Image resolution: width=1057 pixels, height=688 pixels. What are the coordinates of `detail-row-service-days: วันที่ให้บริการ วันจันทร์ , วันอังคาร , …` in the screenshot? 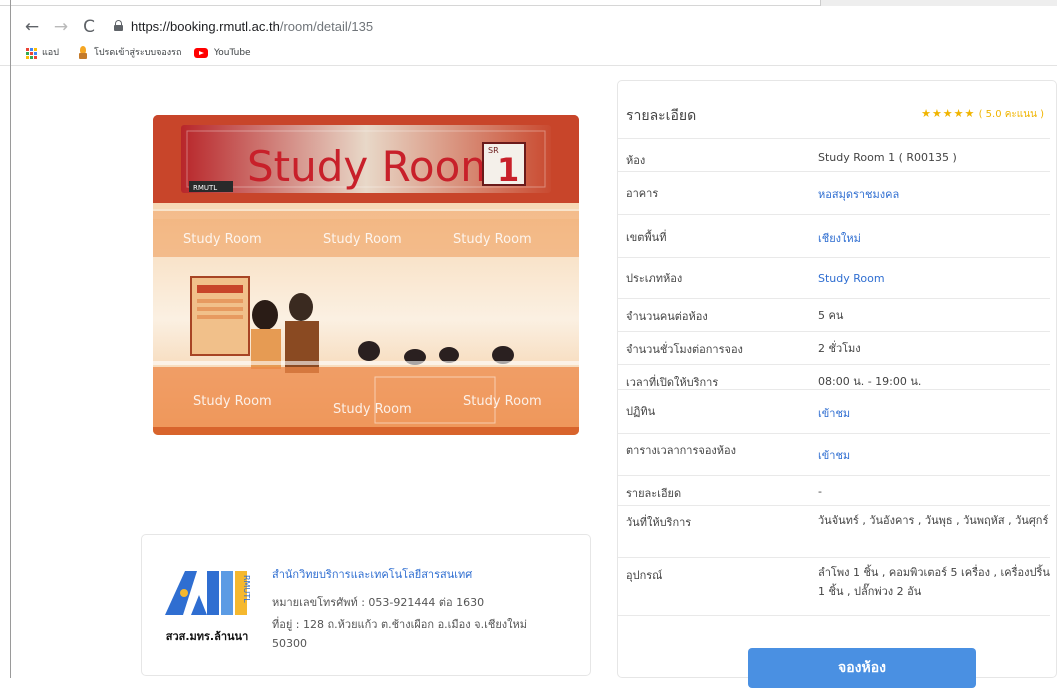 It's located at (834, 532).